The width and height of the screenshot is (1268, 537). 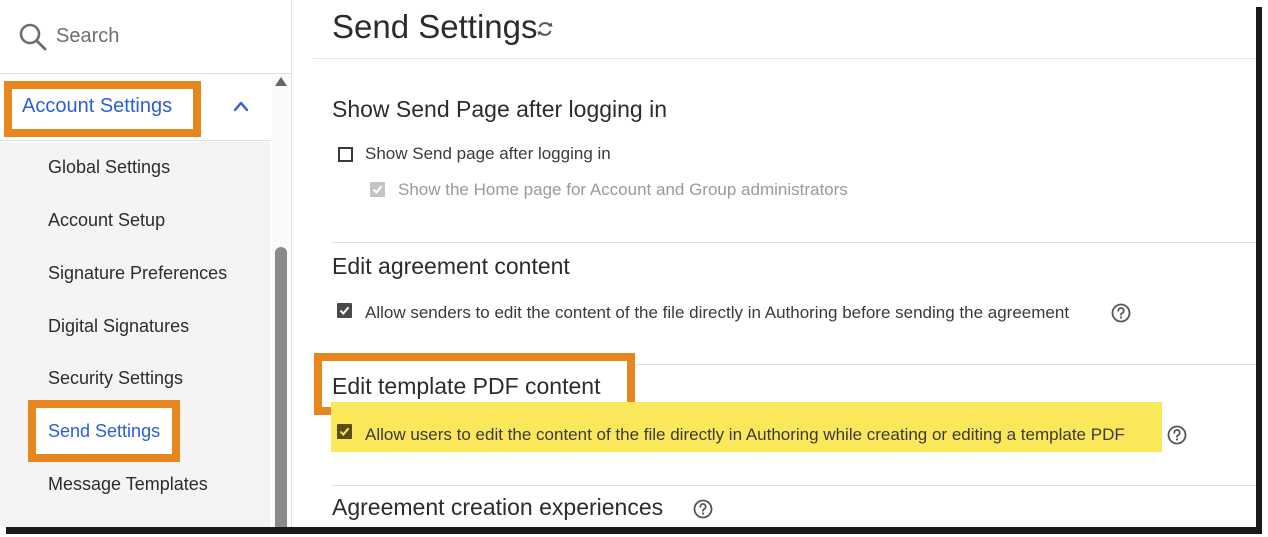 What do you see at coordinates (466, 386) in the screenshot?
I see `section-heading-edit-template-pdf-content: Edit template PDF content` at bounding box center [466, 386].